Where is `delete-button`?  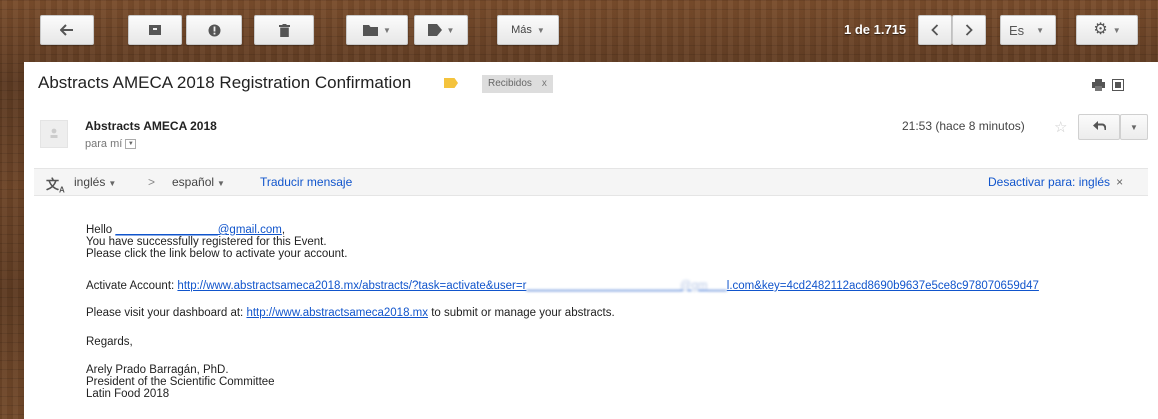
delete-button is located at coordinates (284, 30).